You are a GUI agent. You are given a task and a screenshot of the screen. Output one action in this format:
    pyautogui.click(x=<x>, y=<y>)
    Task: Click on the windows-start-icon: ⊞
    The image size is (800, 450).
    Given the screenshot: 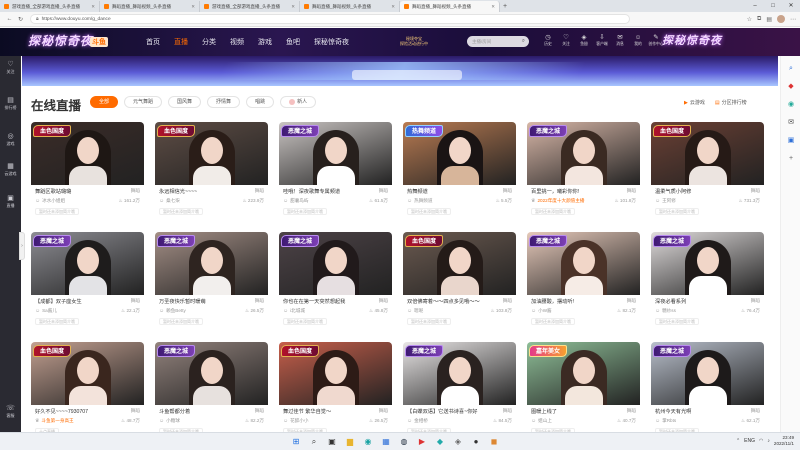 What is the action you would take?
    pyautogui.click(x=296, y=442)
    